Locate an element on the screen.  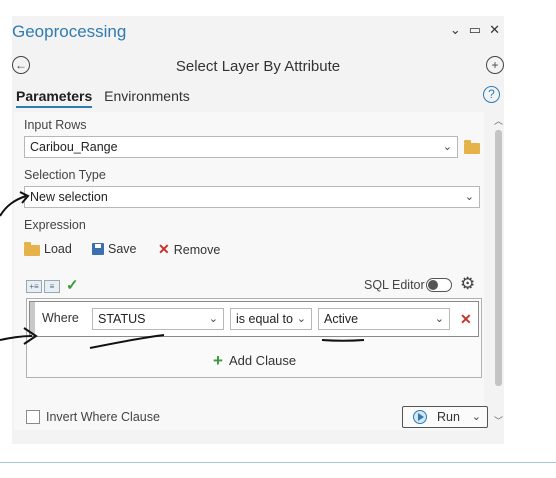
arrow-stroke-selection is located at coordinates (13, 206).